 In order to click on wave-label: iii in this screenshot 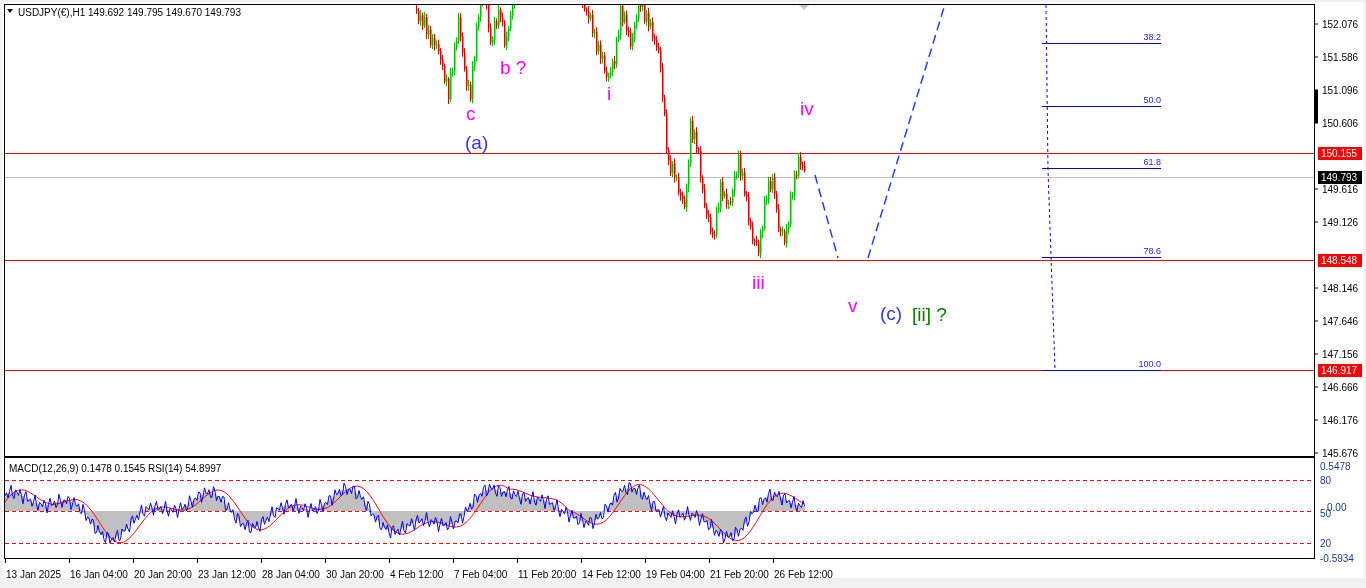, I will do `click(758, 282)`.